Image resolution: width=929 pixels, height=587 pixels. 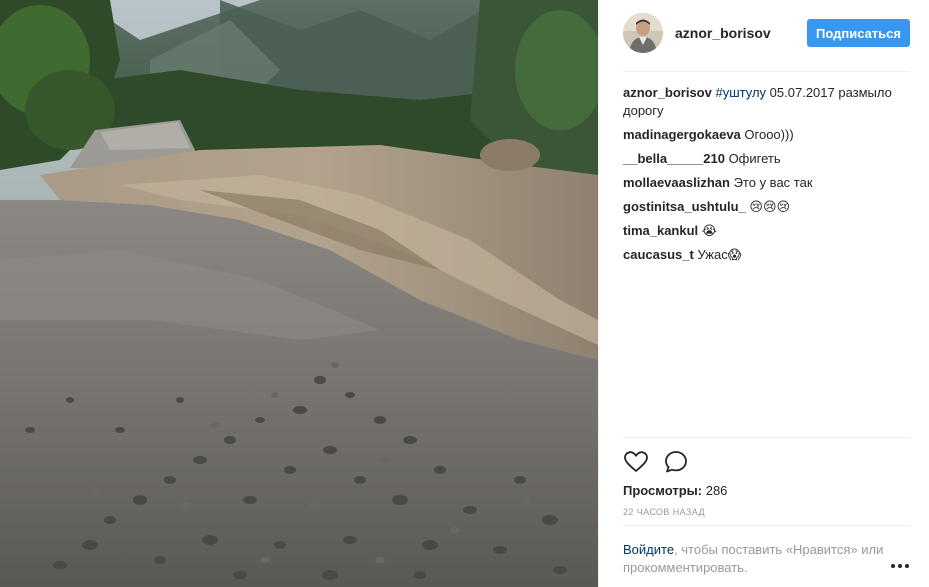 I want to click on comment-username: tima_kankul, so click(x=660, y=230).